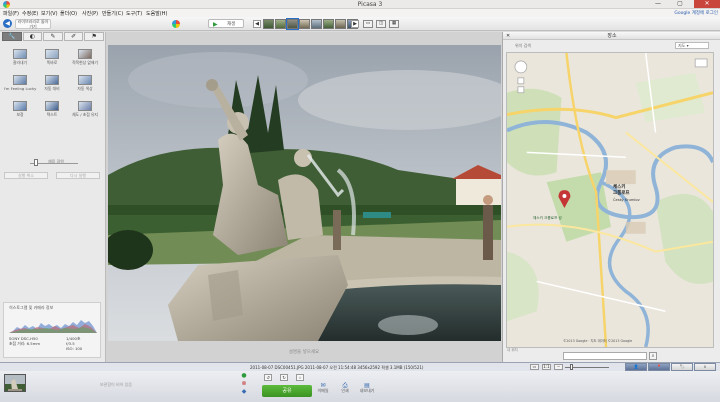  What do you see at coordinates (52, 62) in the screenshot?
I see `straighten-label: 똑바로` at bounding box center [52, 62].